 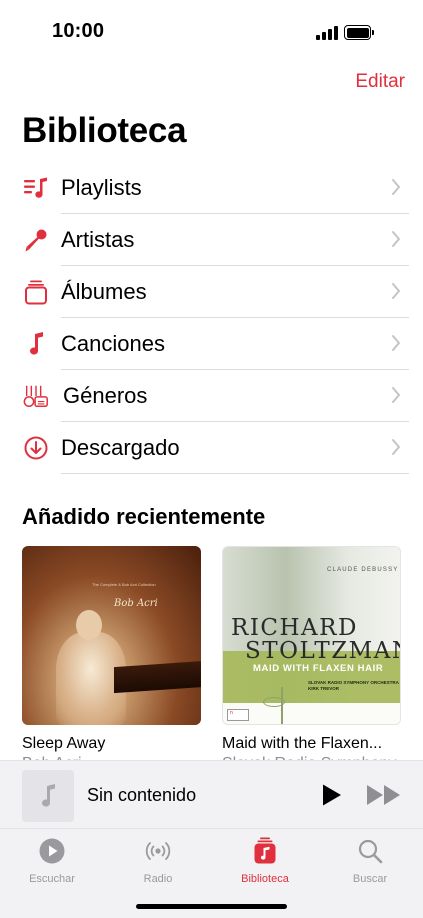 I want to click on microphone-icon, so click(x=36, y=240).